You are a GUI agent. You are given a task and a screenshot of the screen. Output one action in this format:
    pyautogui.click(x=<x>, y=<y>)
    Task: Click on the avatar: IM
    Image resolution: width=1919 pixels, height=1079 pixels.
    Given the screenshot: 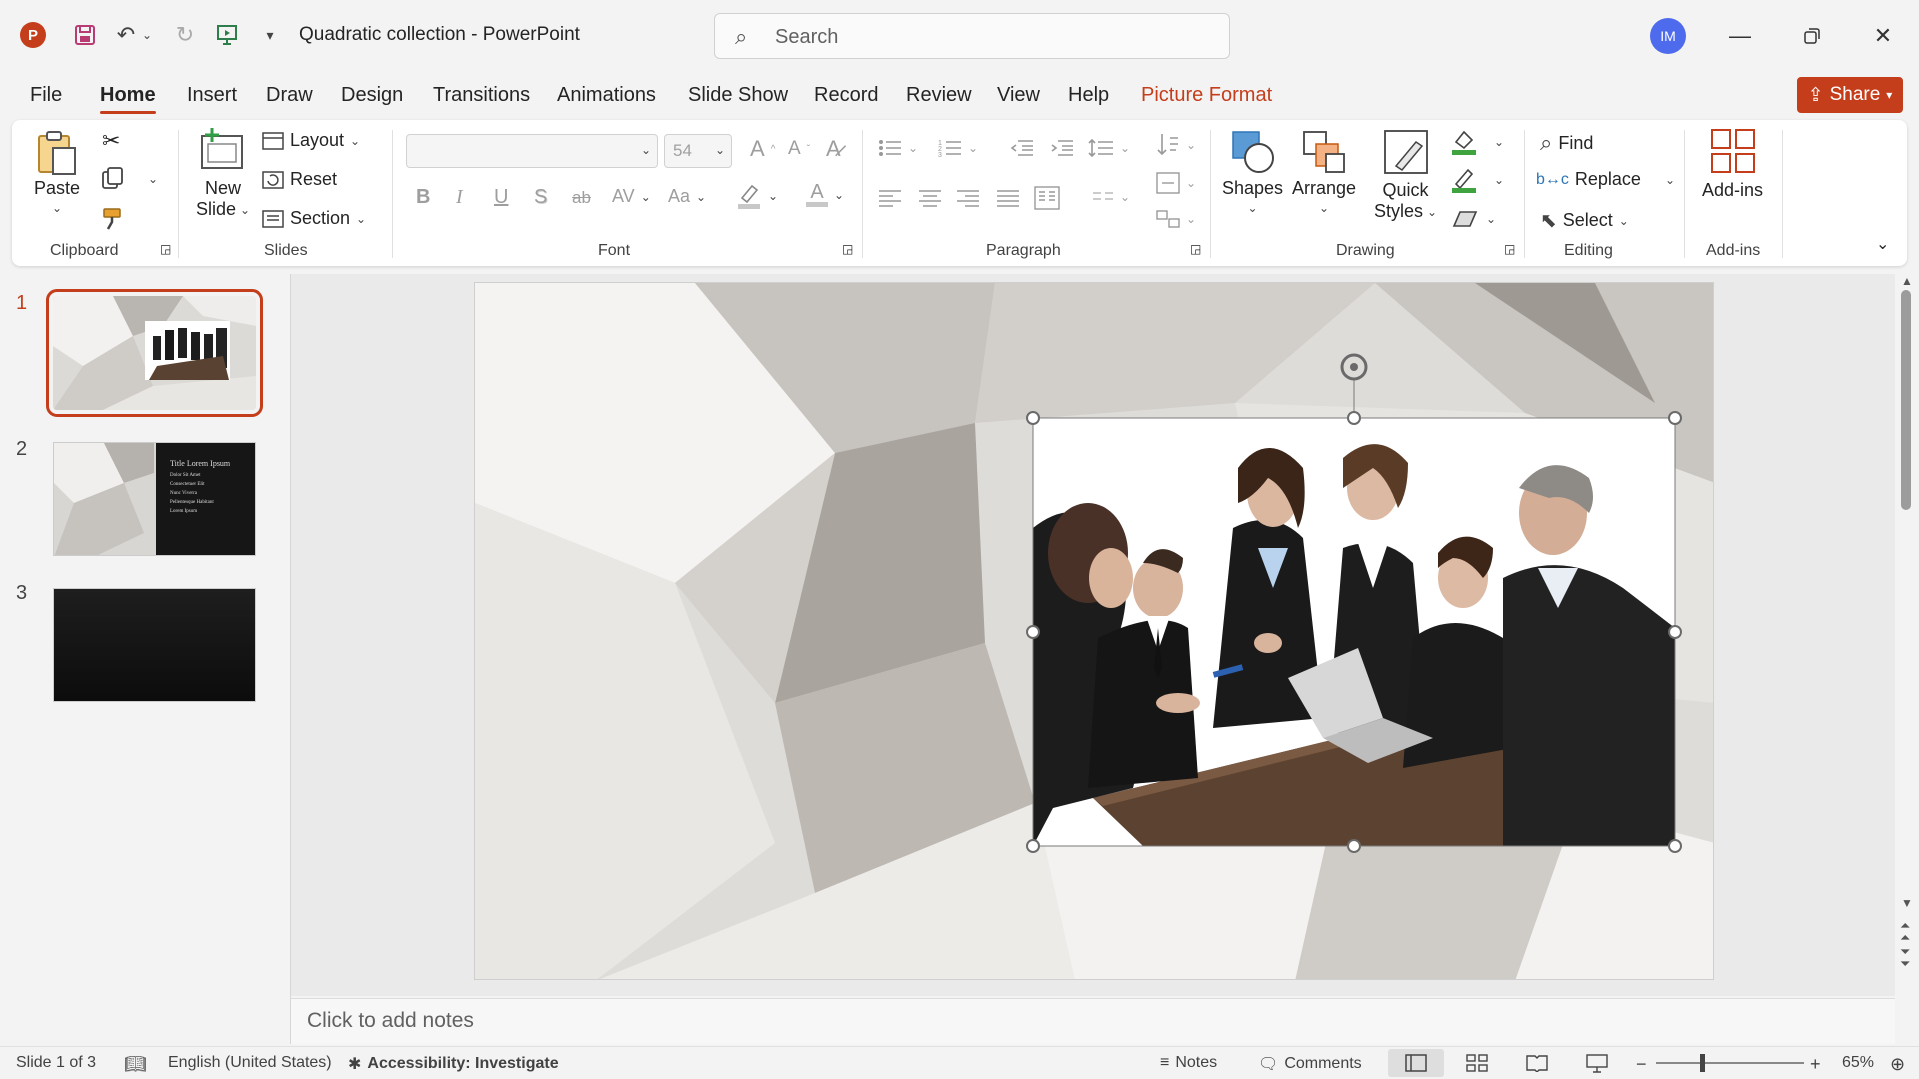 What is the action you would take?
    pyautogui.click(x=1668, y=36)
    